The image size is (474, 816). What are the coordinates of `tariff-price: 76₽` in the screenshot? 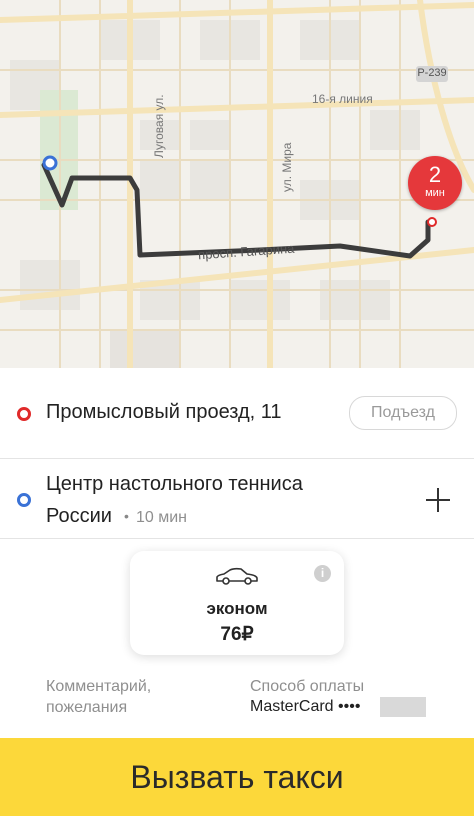 It's located at (237, 634).